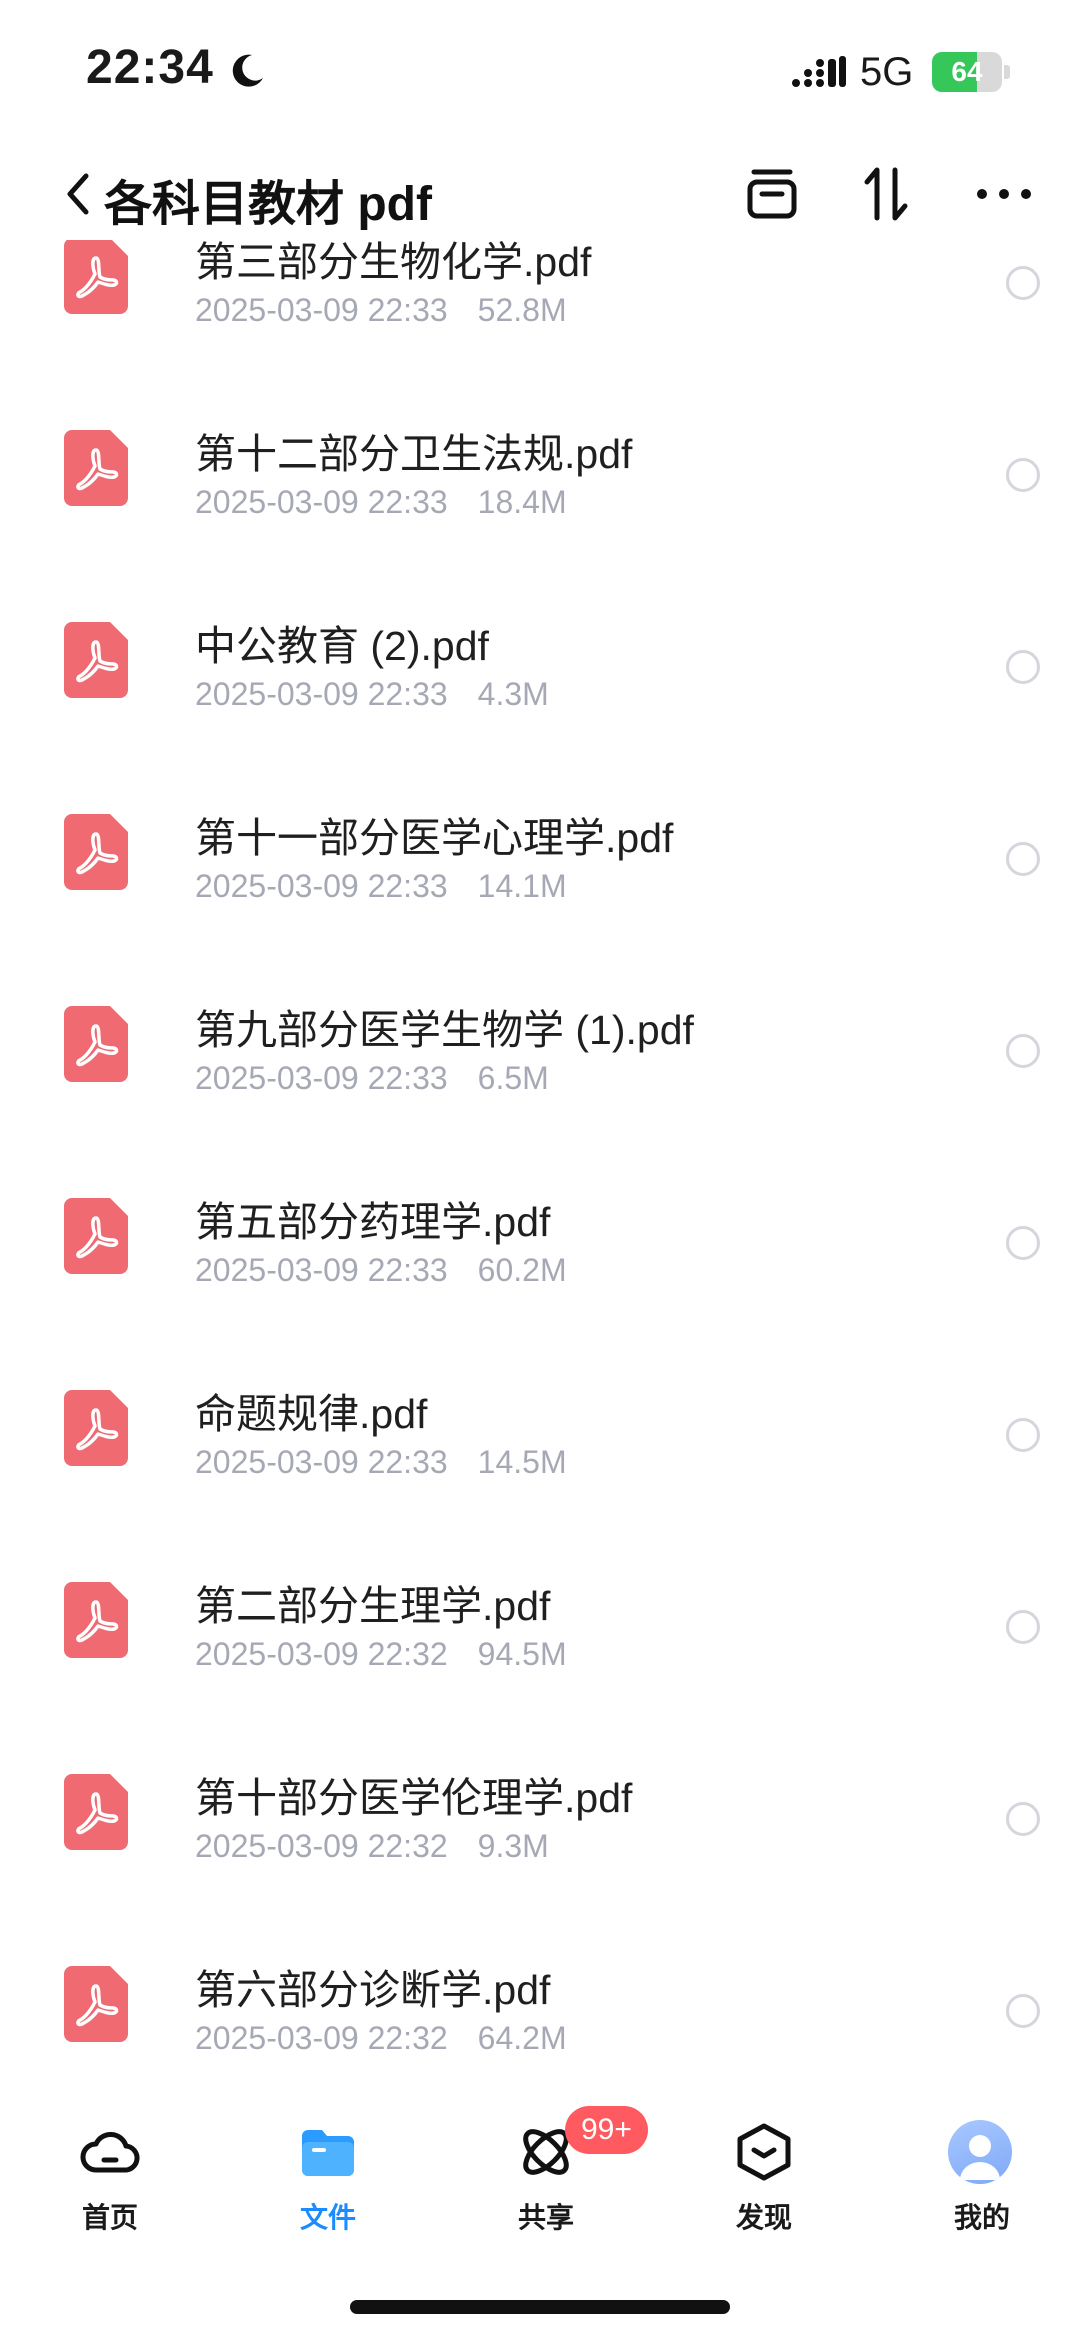  What do you see at coordinates (110, 2152) in the screenshot?
I see `cloud-icon` at bounding box center [110, 2152].